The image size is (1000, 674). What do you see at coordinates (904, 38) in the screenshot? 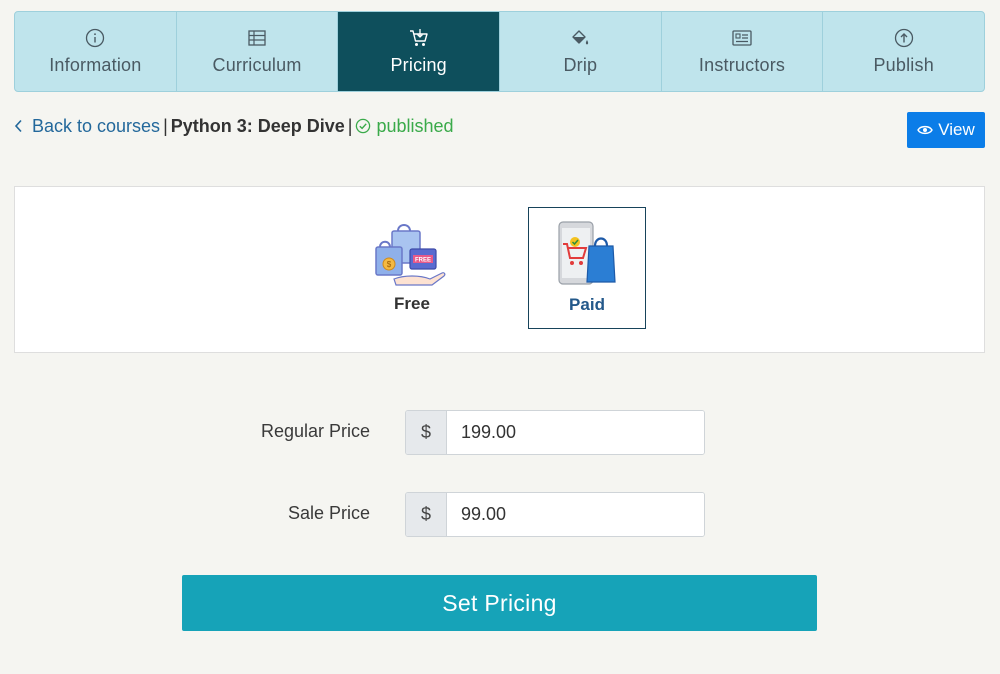
I see `upload-circle-icon` at bounding box center [904, 38].